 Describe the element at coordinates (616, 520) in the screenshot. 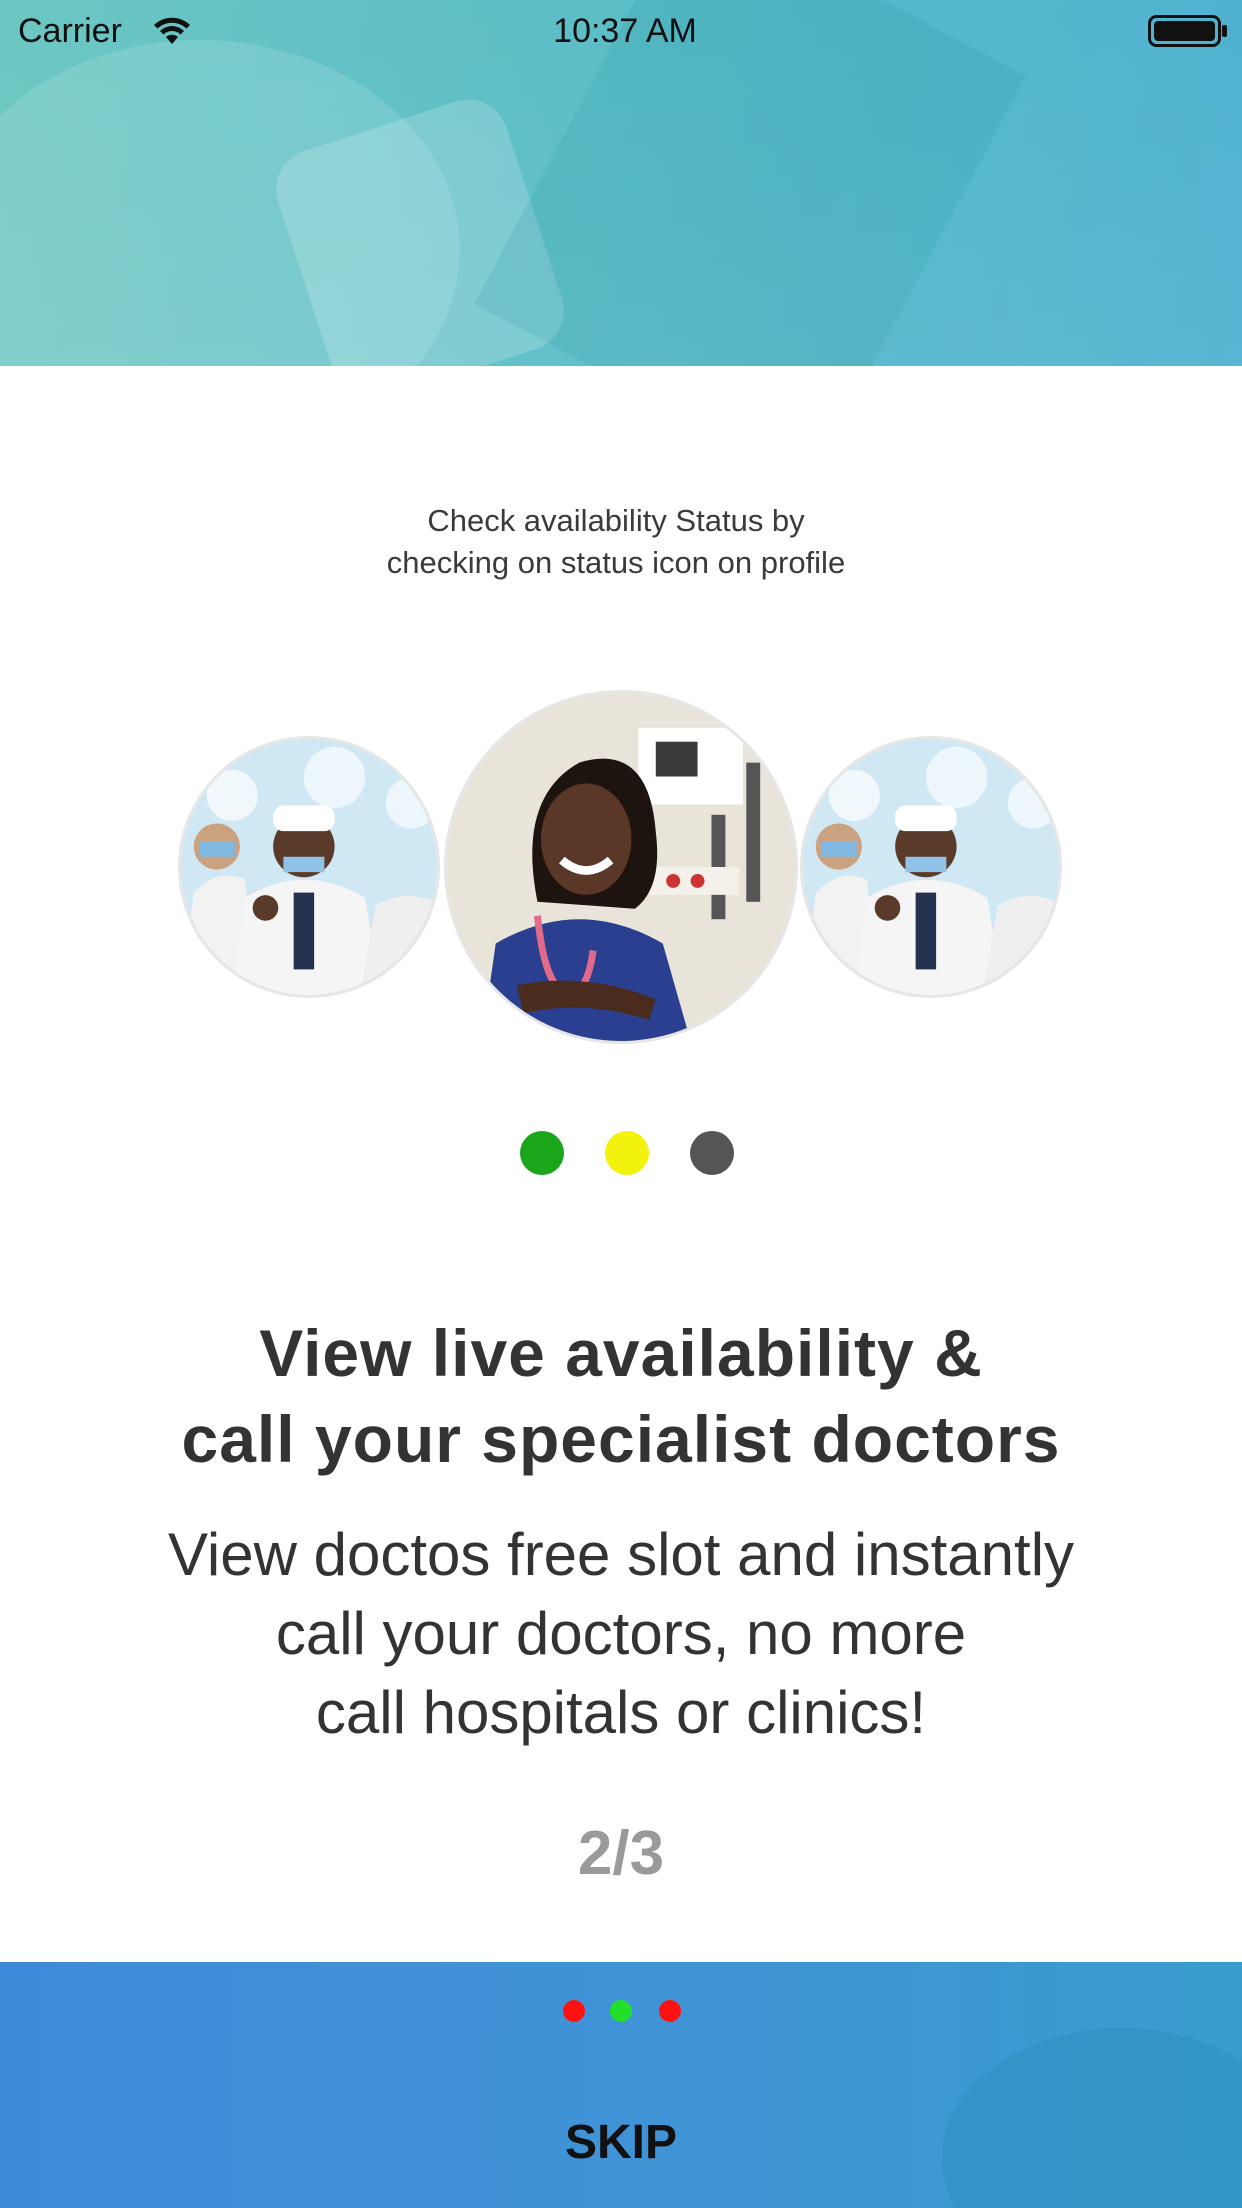

I see `caption-line-1: Check availability Status by` at that location.